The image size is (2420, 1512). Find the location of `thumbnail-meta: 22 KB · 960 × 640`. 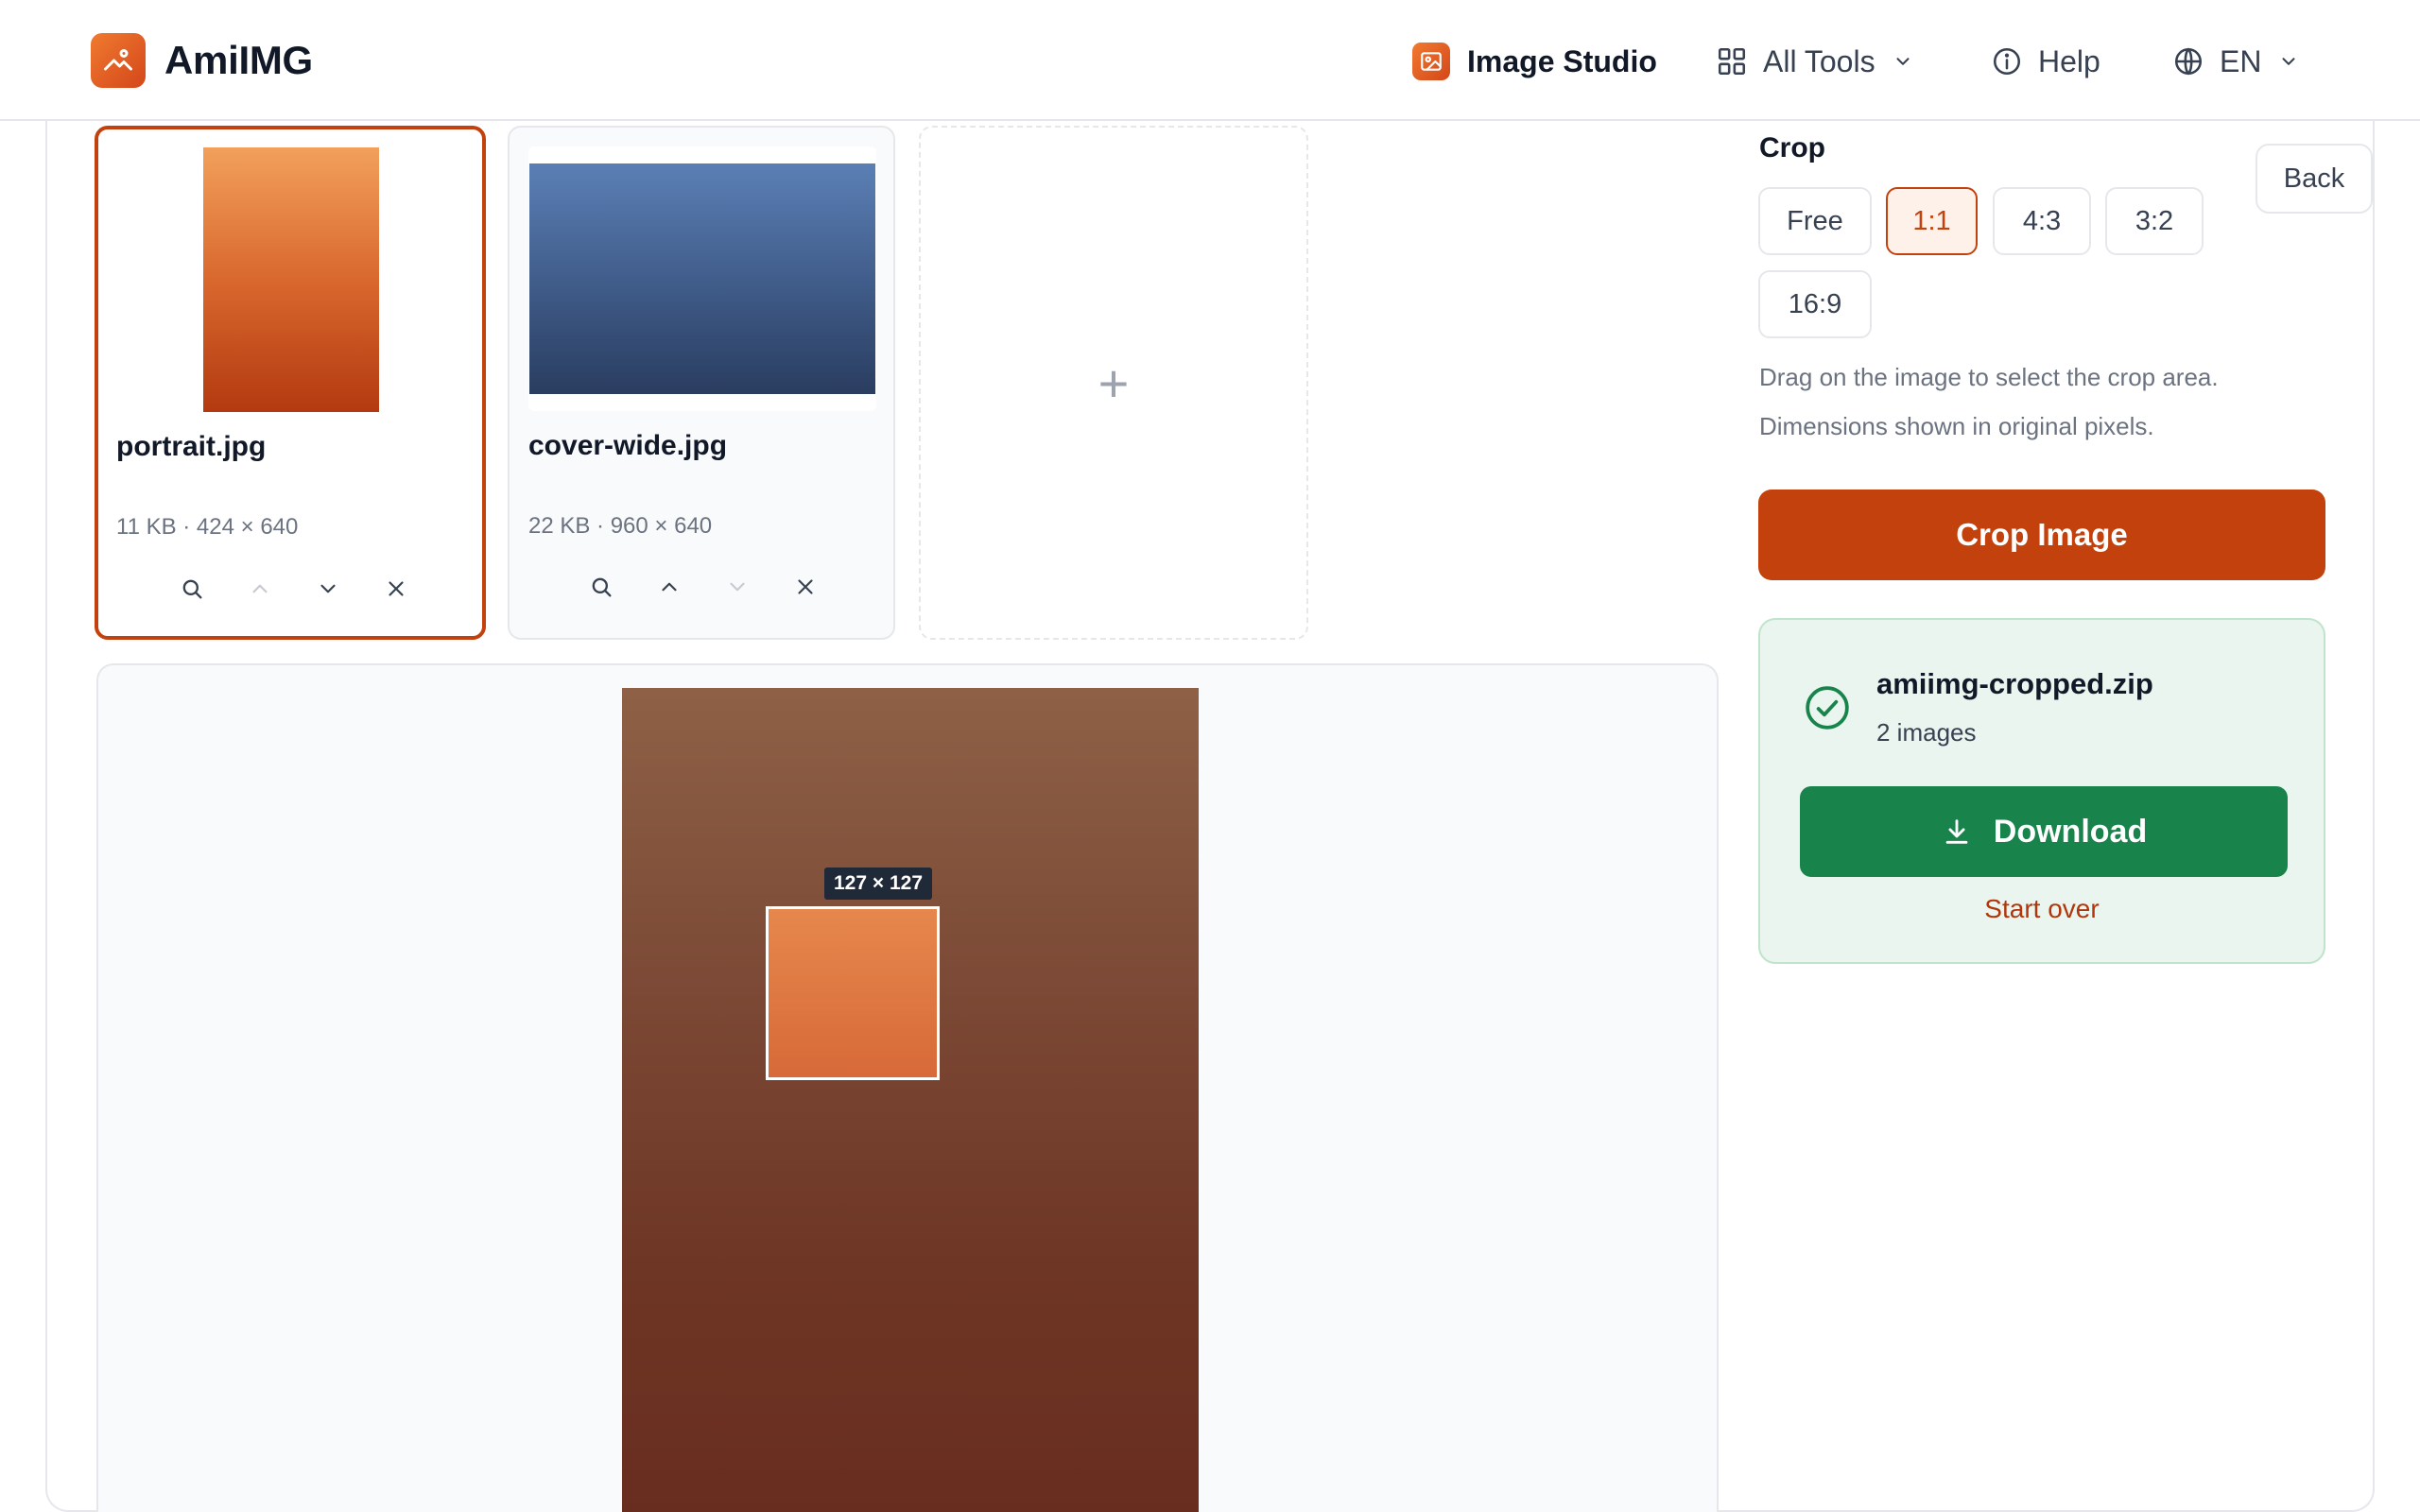

thumbnail-meta: 22 KB · 960 × 640 is located at coordinates (621, 526).